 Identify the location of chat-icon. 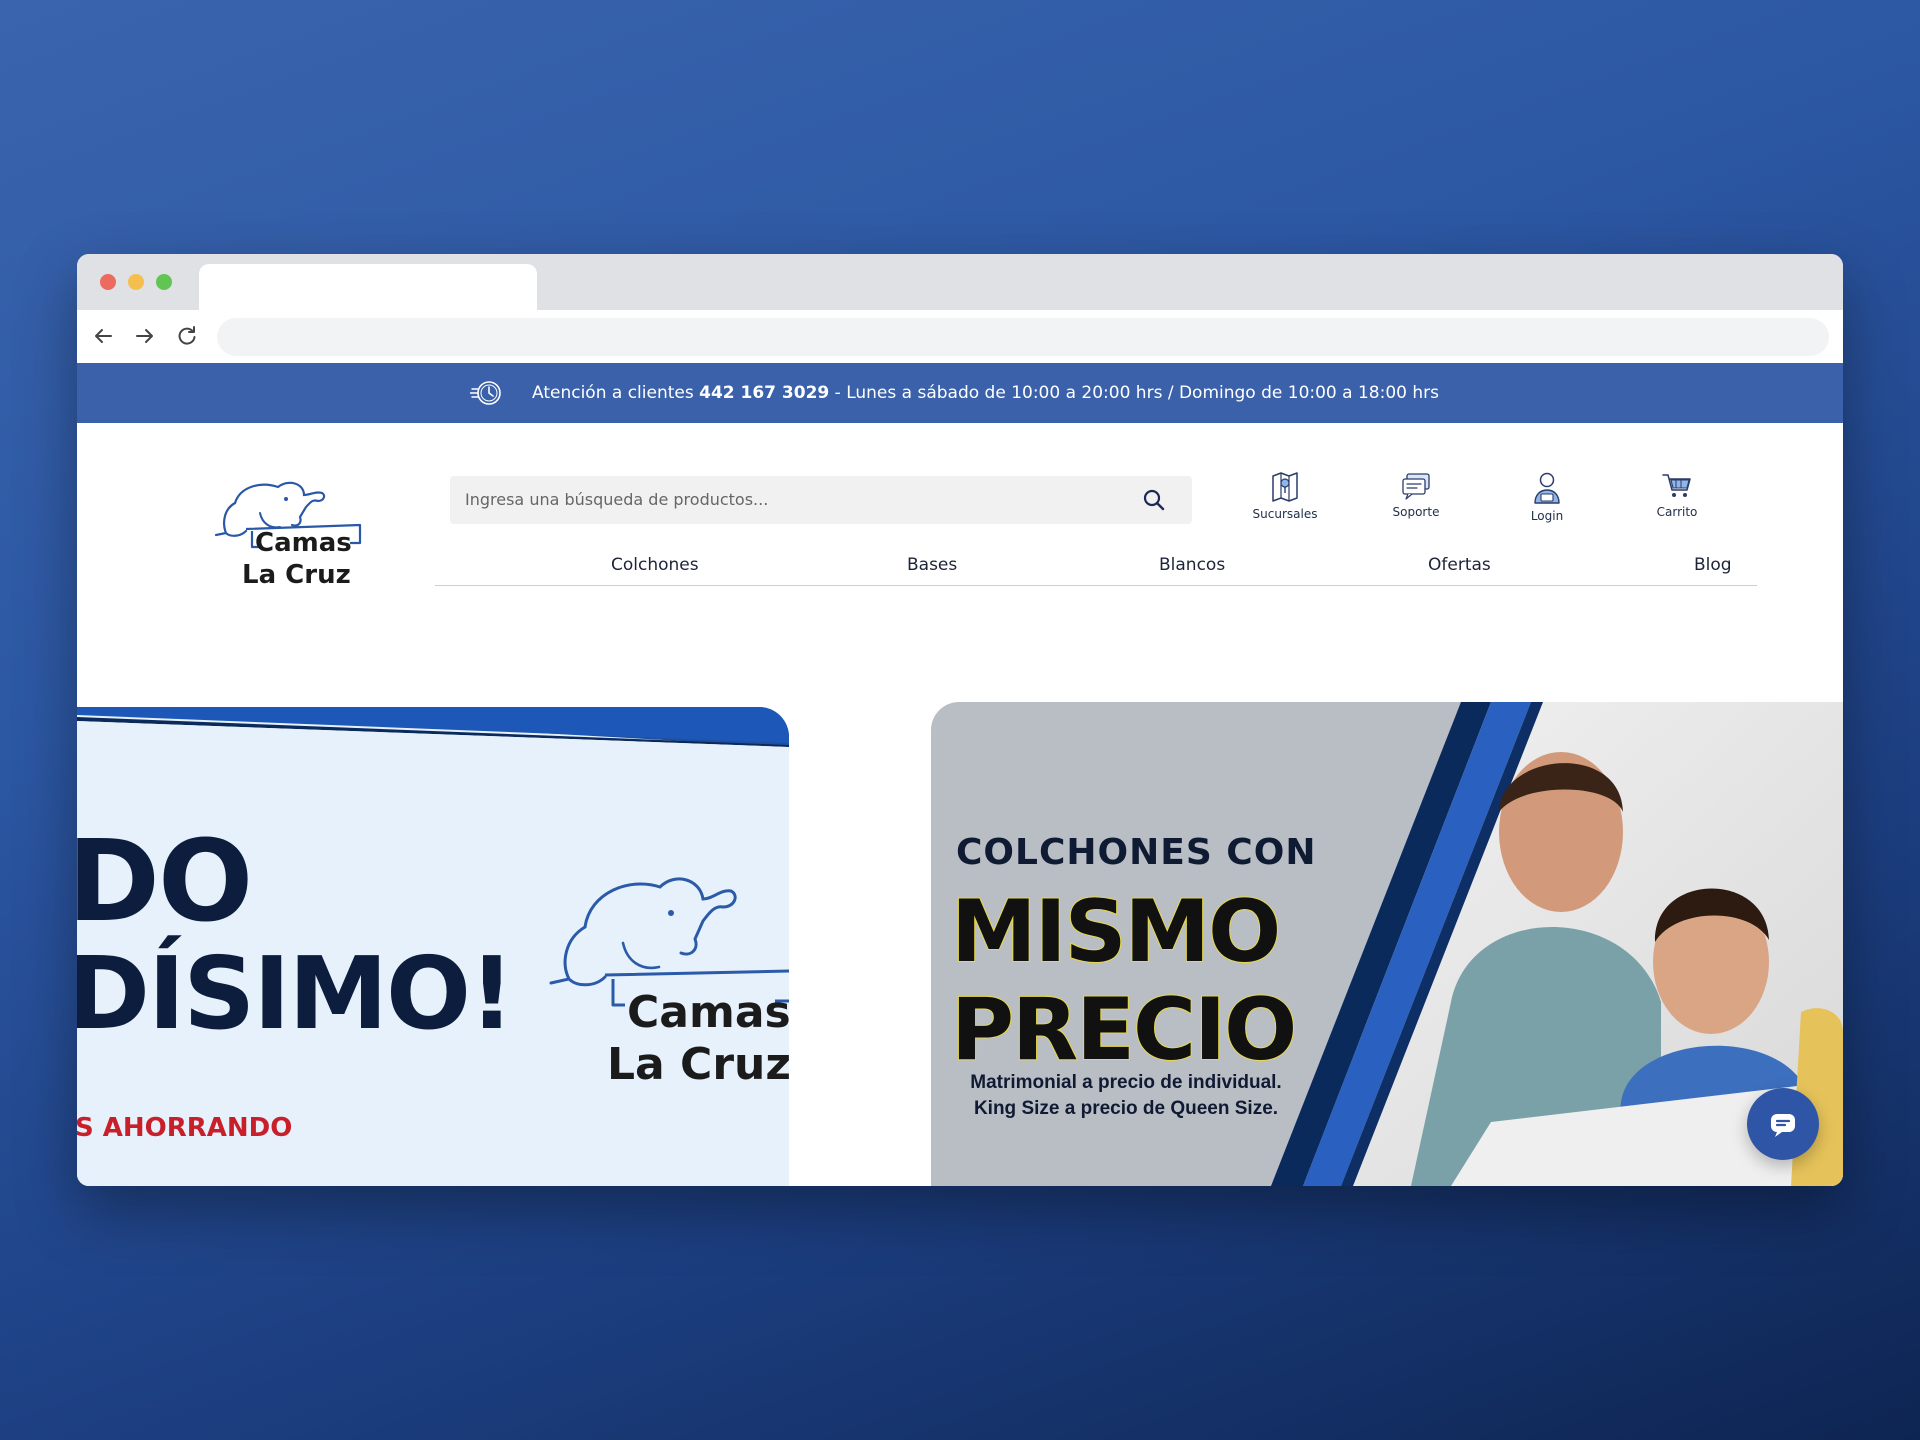
(1783, 1125).